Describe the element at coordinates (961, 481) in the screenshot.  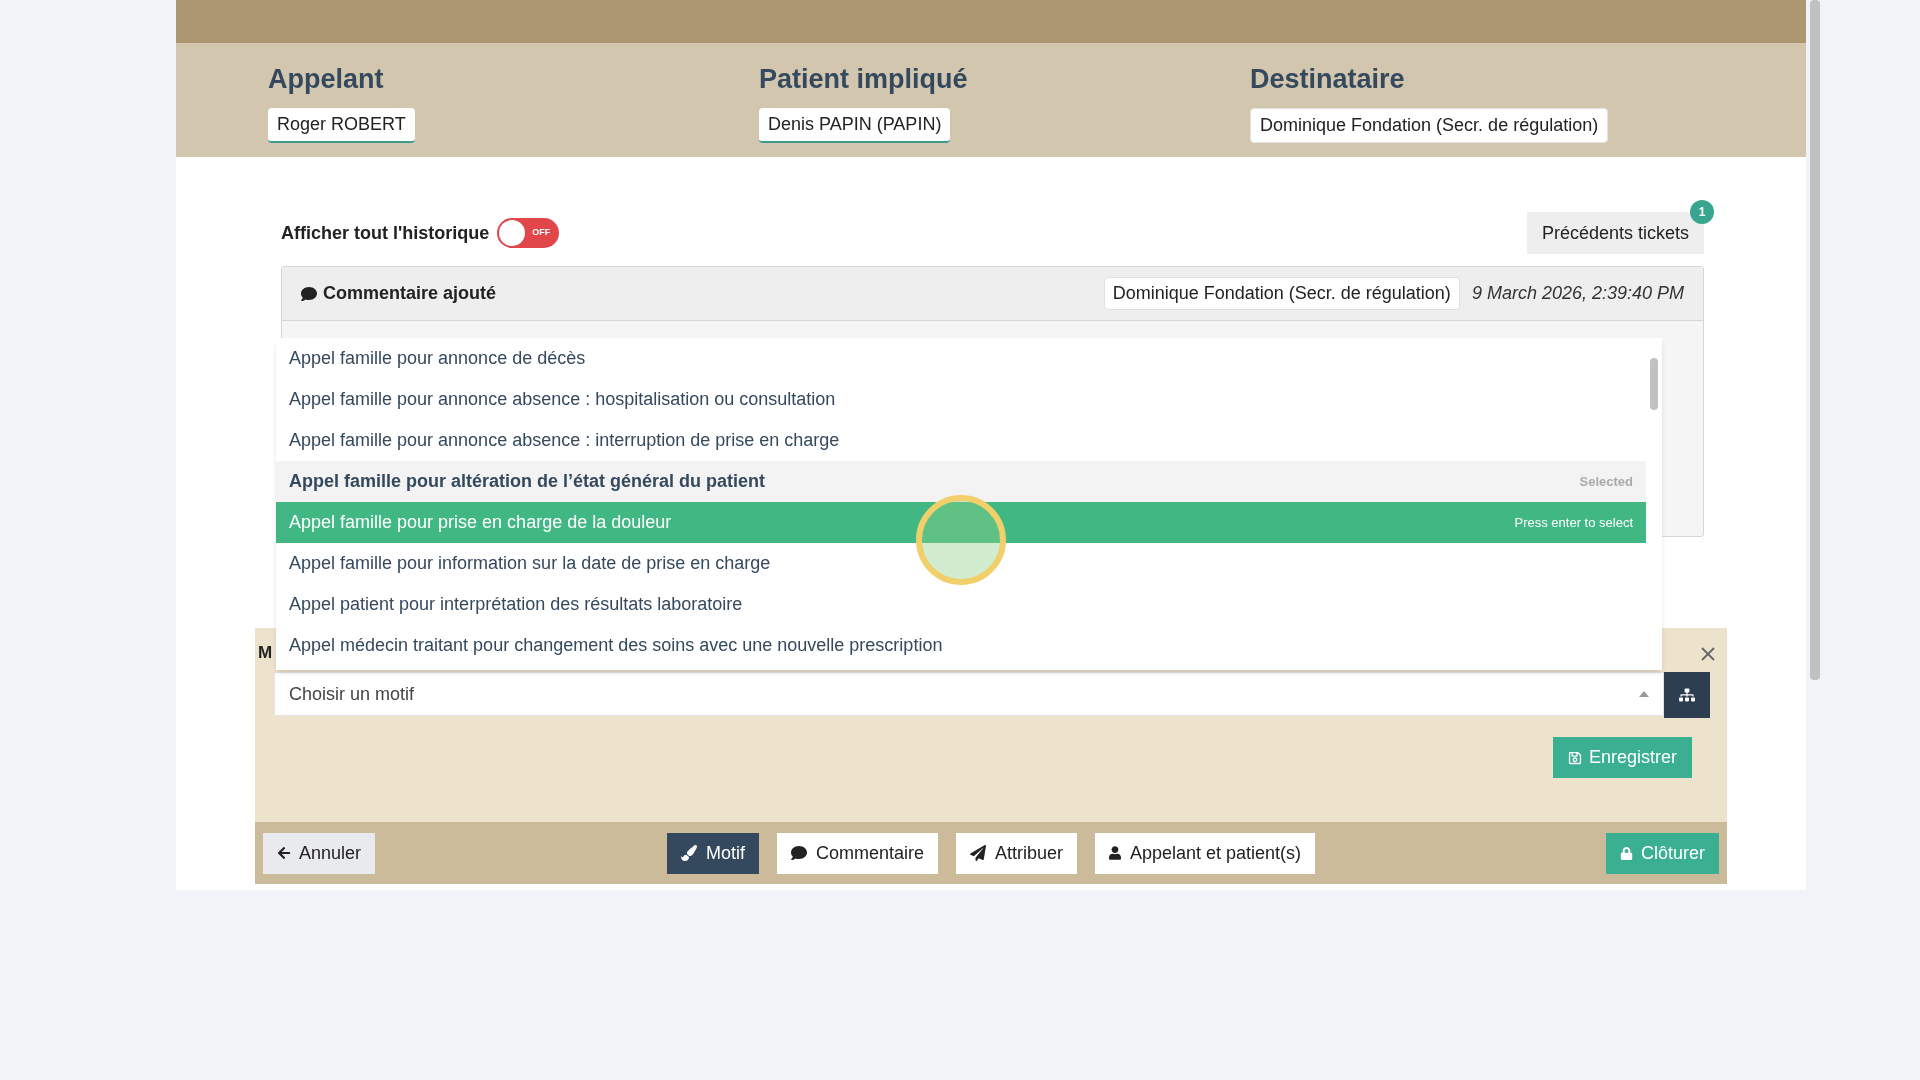
I see `option-item: Appel famille pour altération de l’état général du patient Selected` at that location.